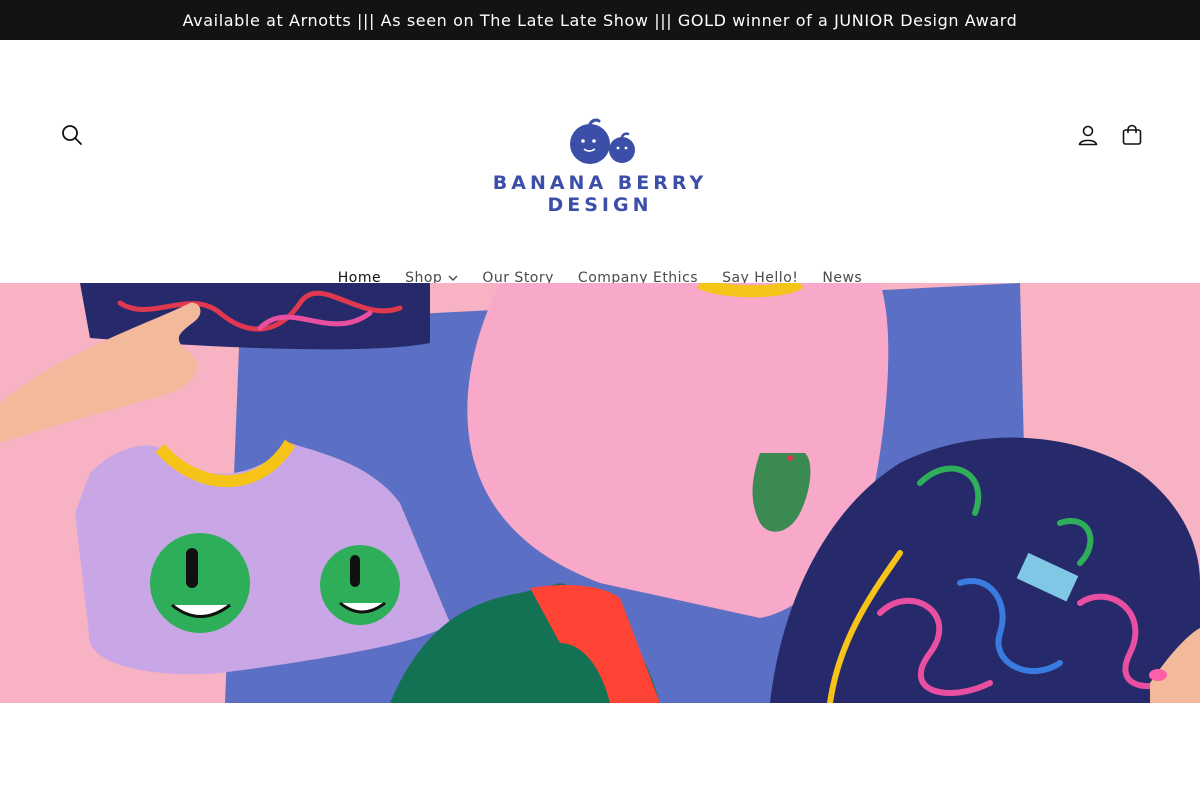 The width and height of the screenshot is (1200, 800). Describe the element at coordinates (602, 141) in the screenshot. I see `berry-faces-icon` at that location.